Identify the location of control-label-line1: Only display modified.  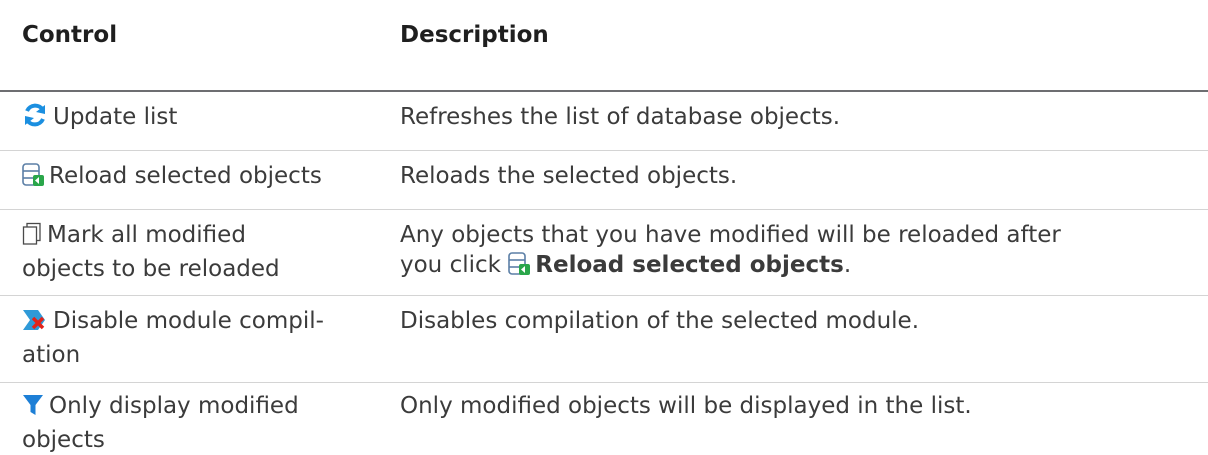
(174, 406).